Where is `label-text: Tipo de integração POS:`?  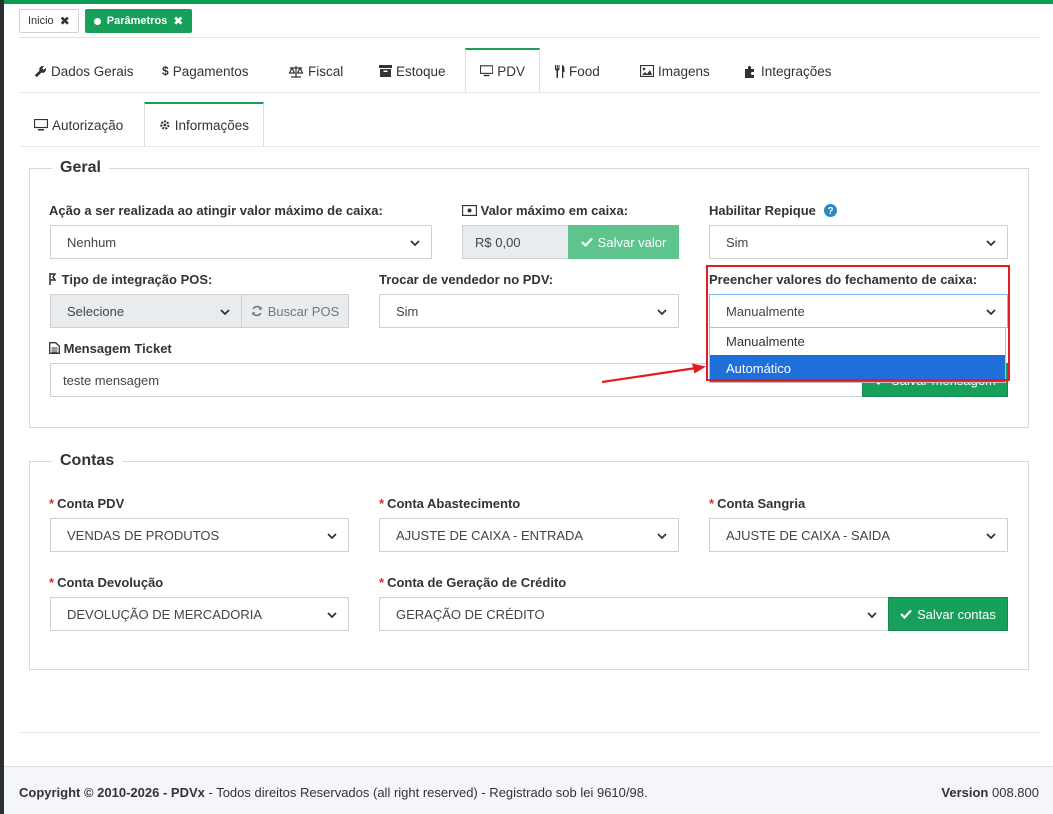
label-text: Tipo de integração POS: is located at coordinates (137, 279).